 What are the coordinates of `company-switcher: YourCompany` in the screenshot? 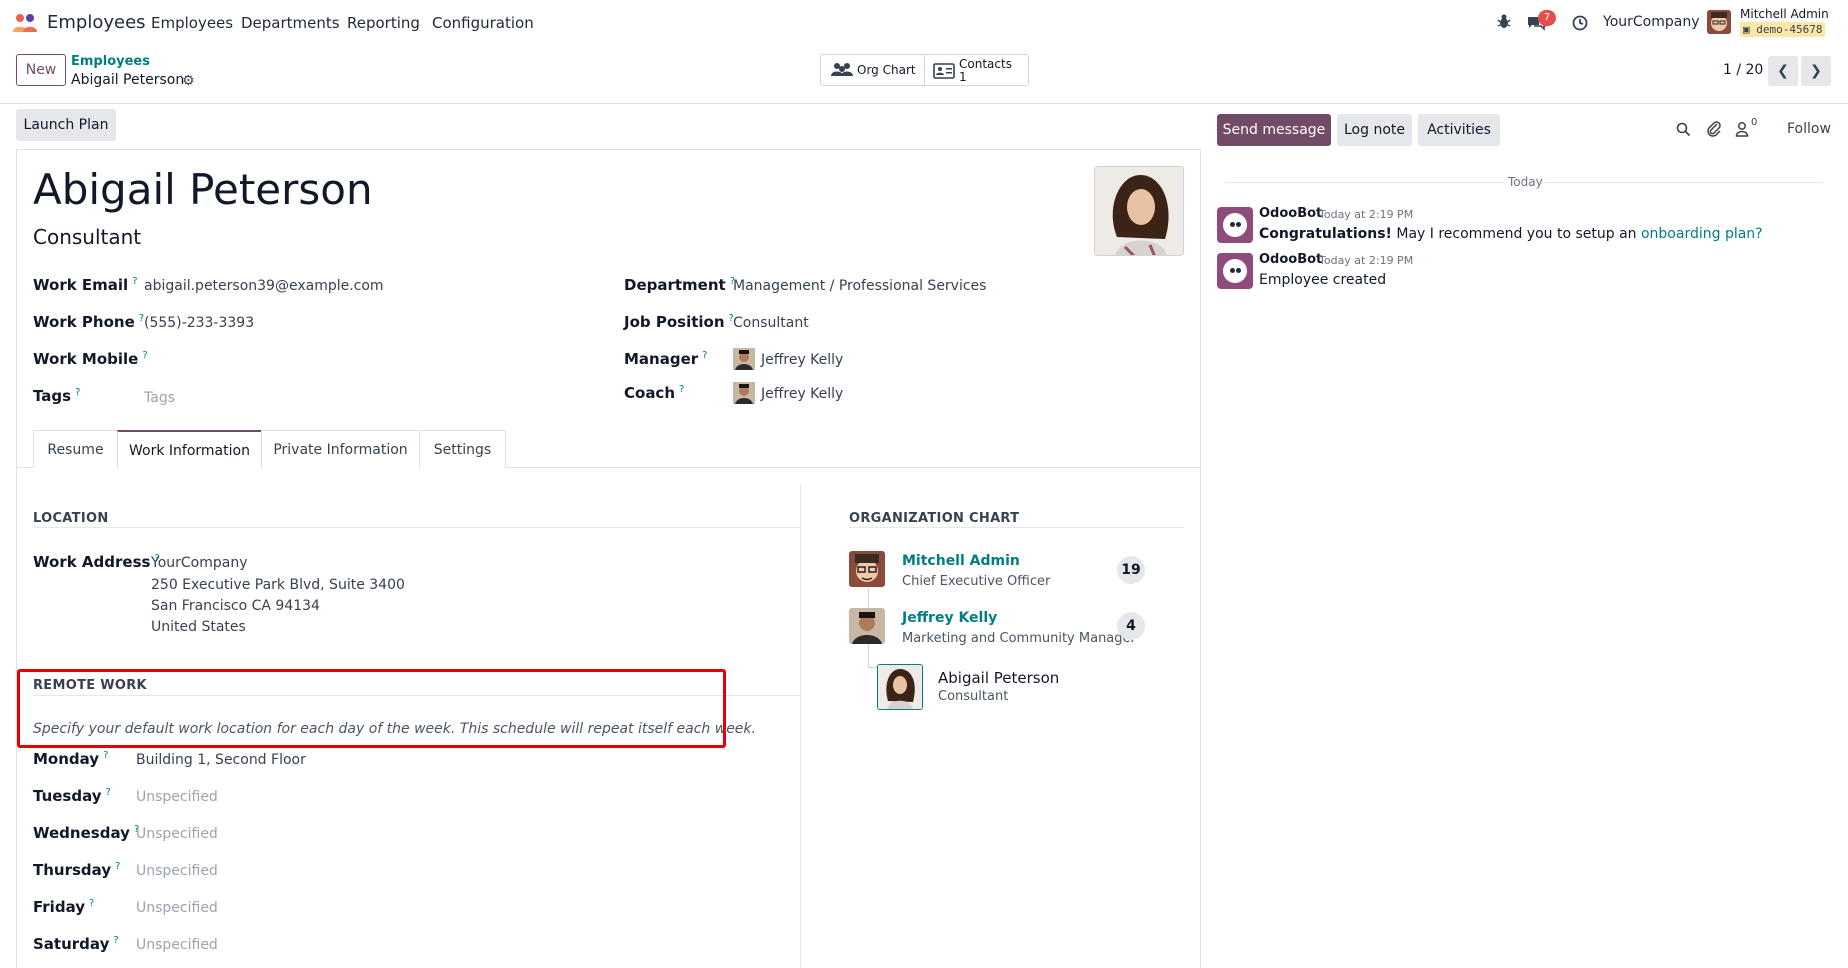 It's located at (1651, 22).